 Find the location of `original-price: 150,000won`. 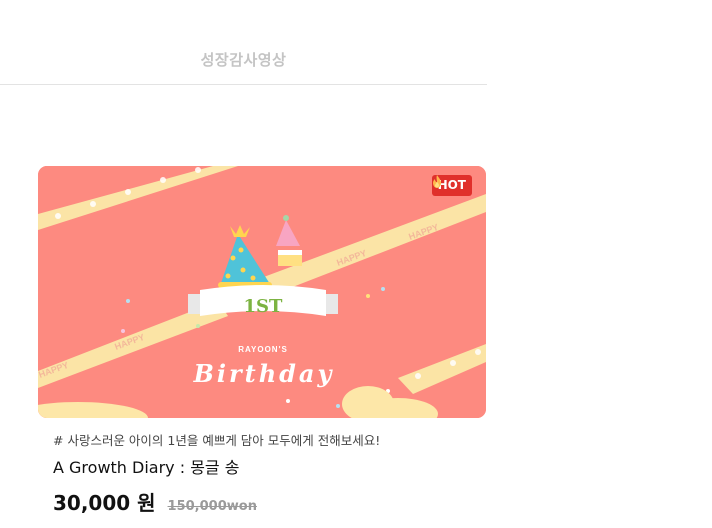

original-price: 150,000won is located at coordinates (212, 506).